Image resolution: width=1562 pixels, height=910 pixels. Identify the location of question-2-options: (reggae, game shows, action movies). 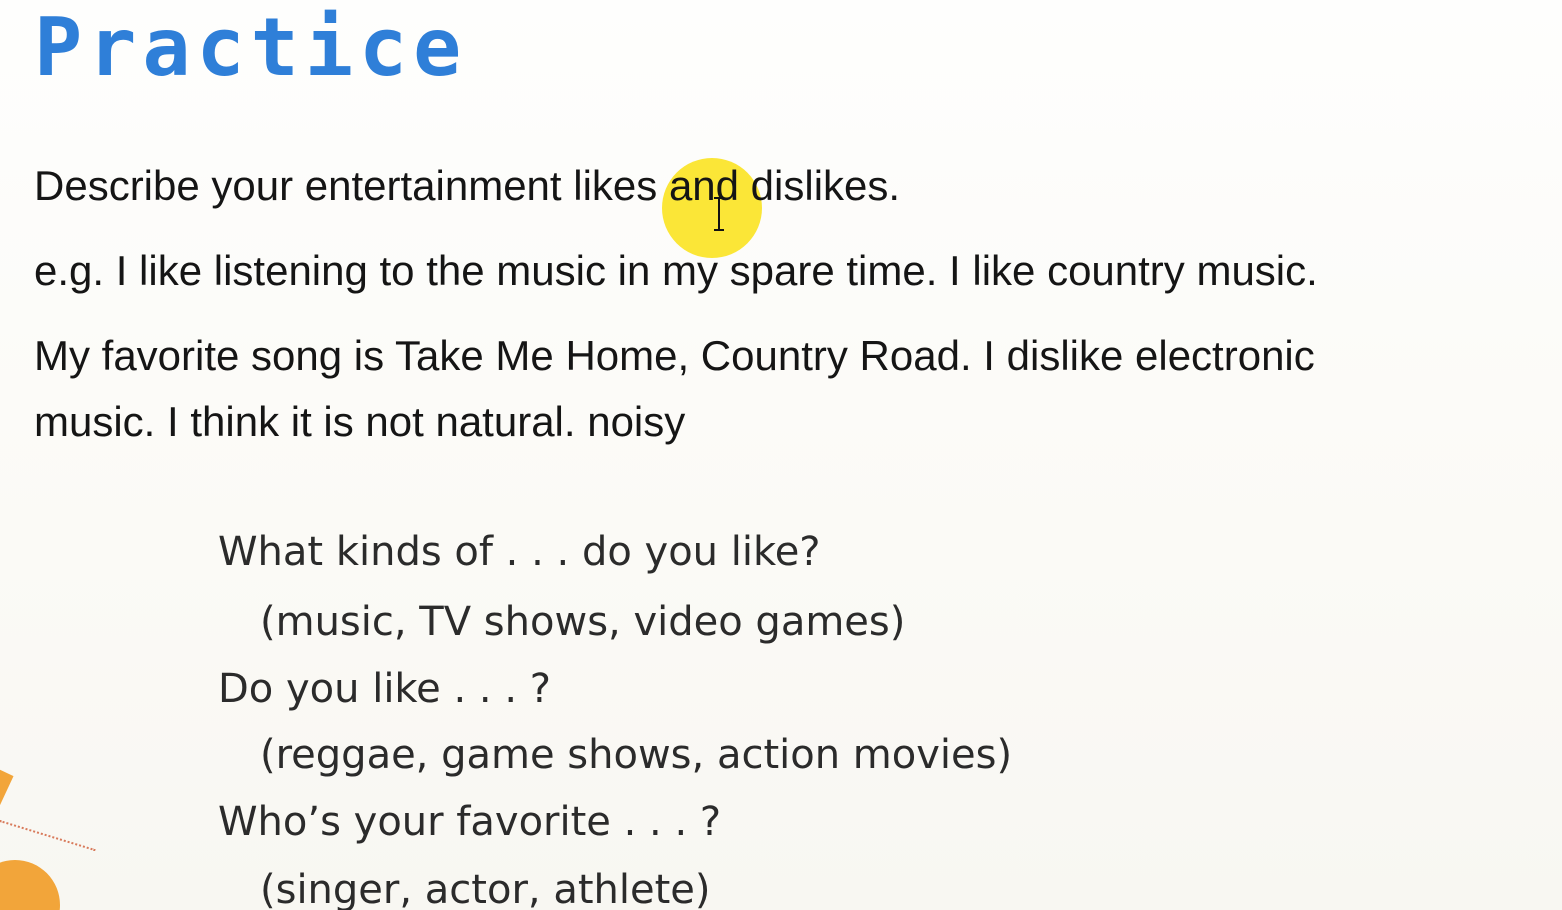
(636, 755).